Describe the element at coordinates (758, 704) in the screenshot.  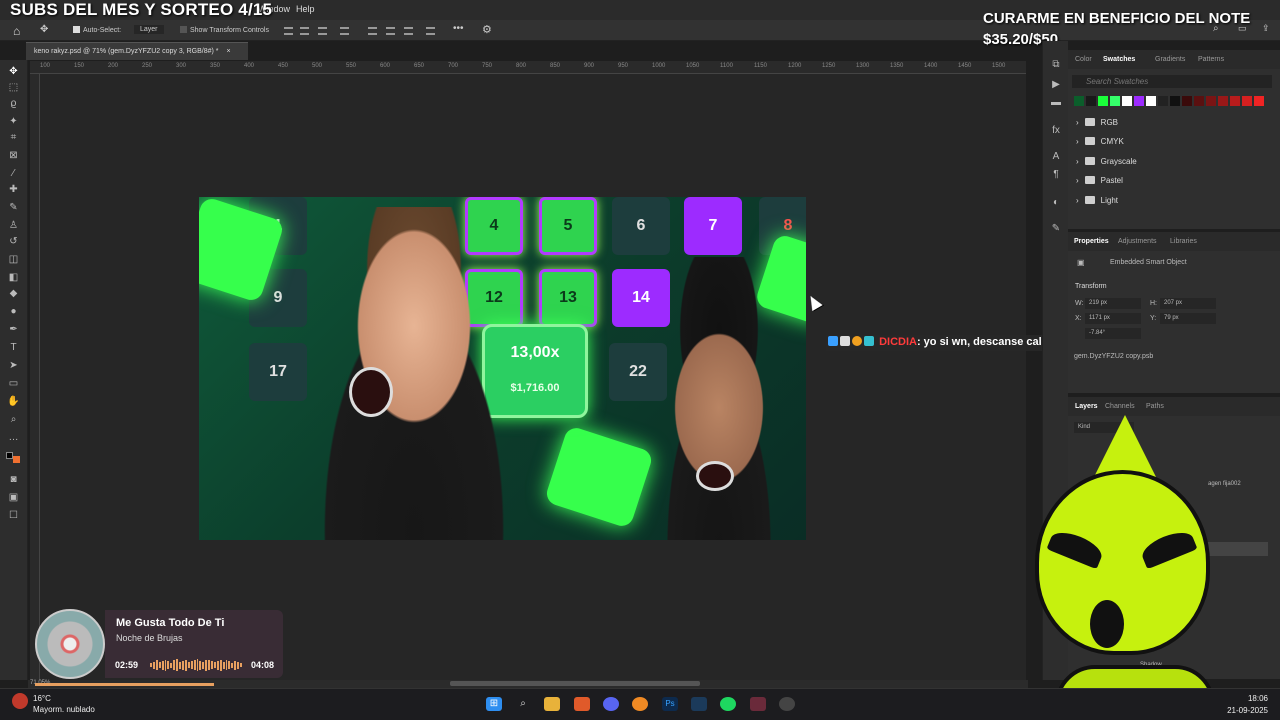
I see `app-icon` at that location.